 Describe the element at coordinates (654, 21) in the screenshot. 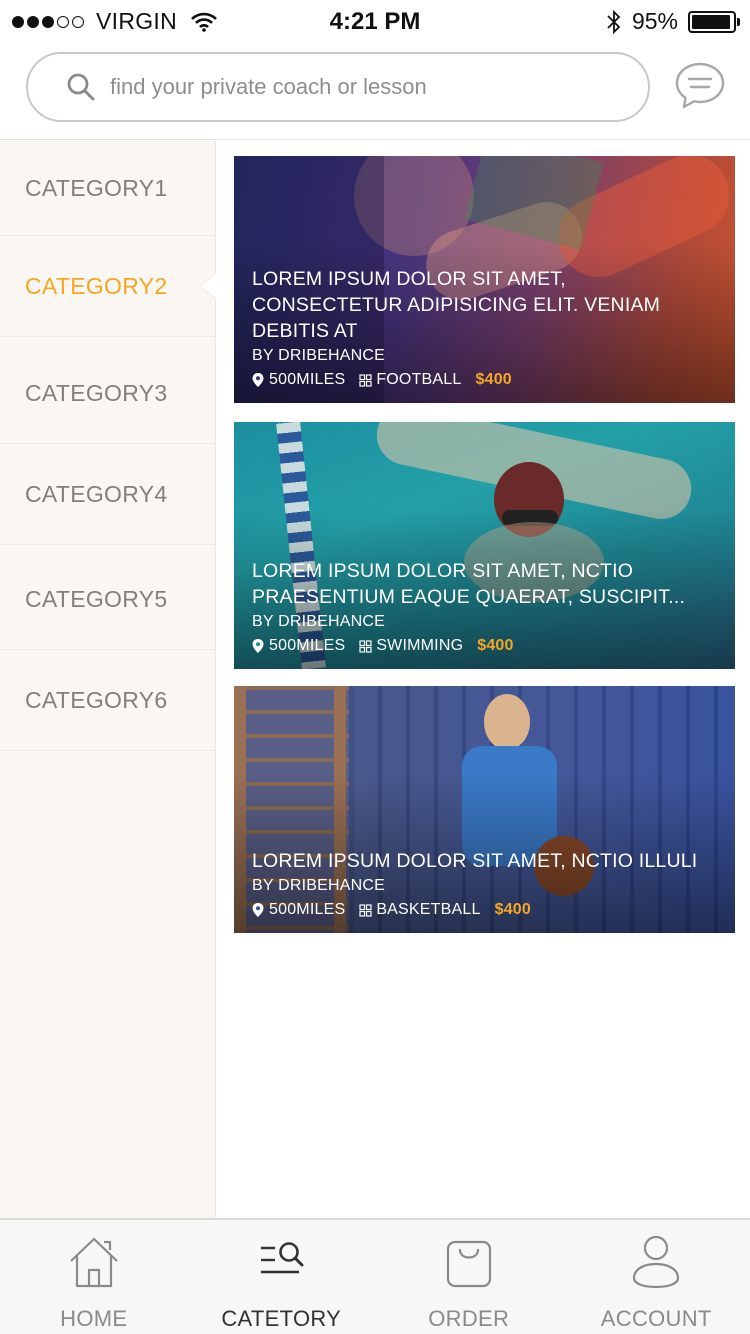

I see `battery-percent: 95%` at that location.